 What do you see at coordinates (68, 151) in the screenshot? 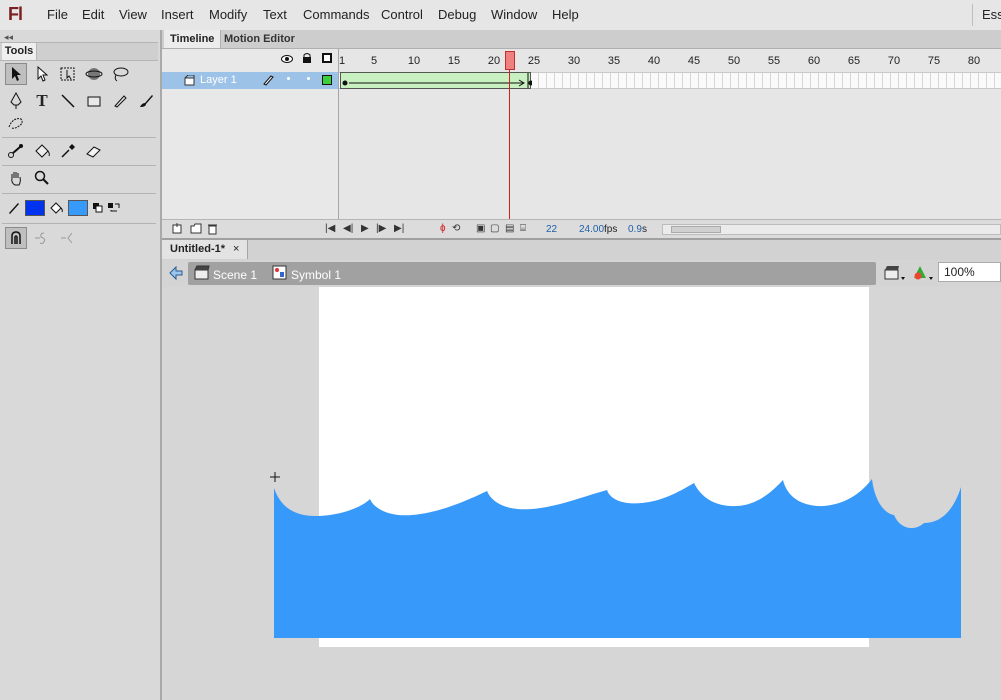
I see `eyedropper-tool-icon` at bounding box center [68, 151].